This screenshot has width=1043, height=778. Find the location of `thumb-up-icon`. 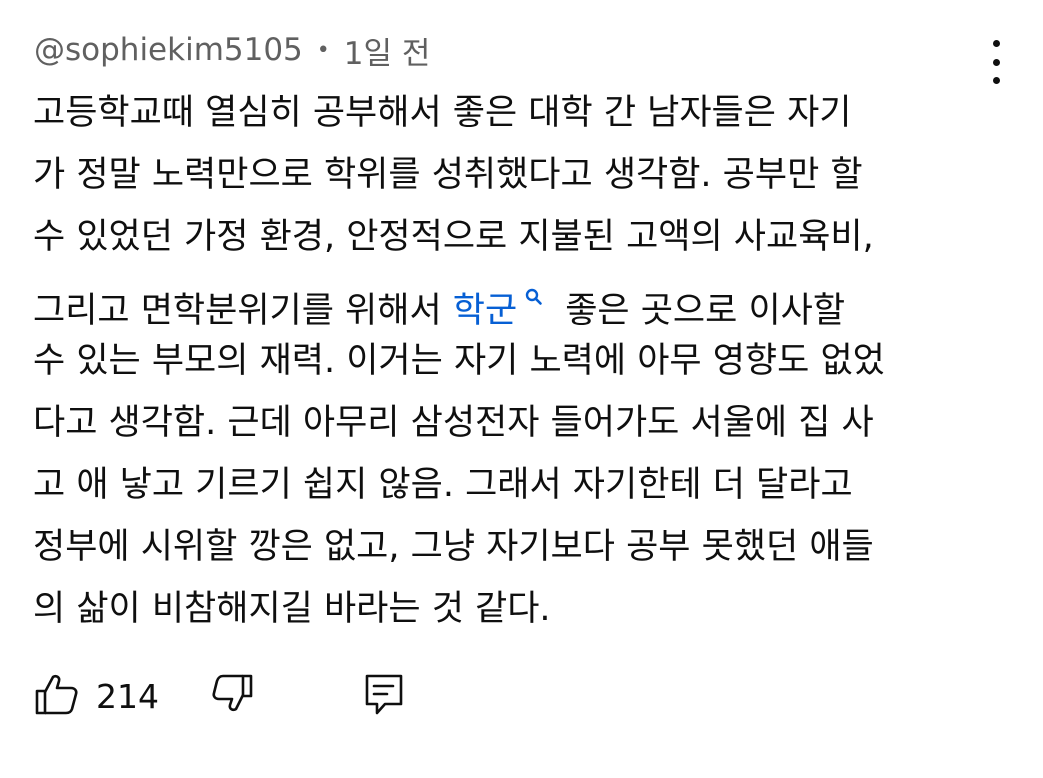

thumb-up-icon is located at coordinates (57, 696).